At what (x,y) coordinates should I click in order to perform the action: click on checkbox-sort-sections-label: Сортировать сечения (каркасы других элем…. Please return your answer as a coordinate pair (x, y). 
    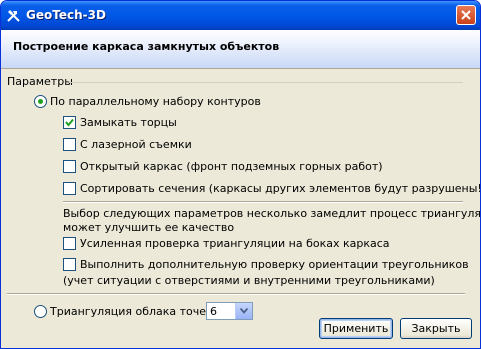
    Looking at the image, I should click on (280, 188).